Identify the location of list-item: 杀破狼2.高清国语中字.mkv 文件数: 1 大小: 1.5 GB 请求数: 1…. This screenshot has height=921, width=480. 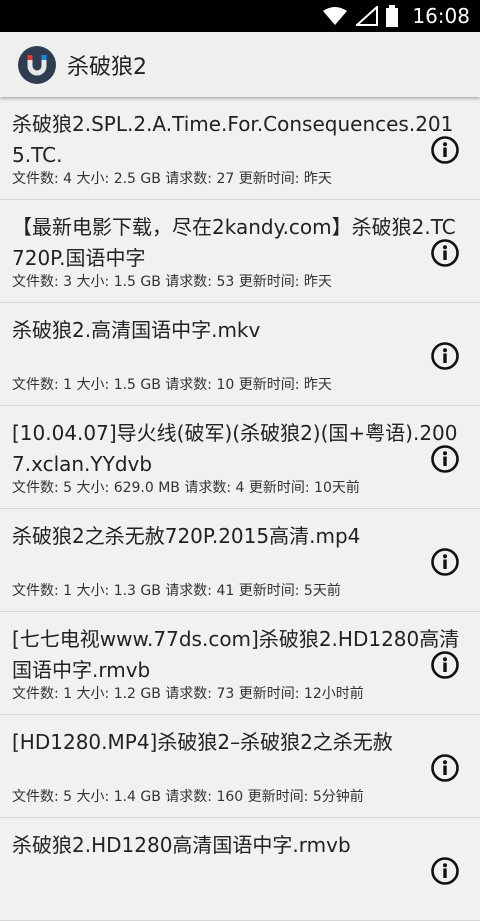
(240, 354).